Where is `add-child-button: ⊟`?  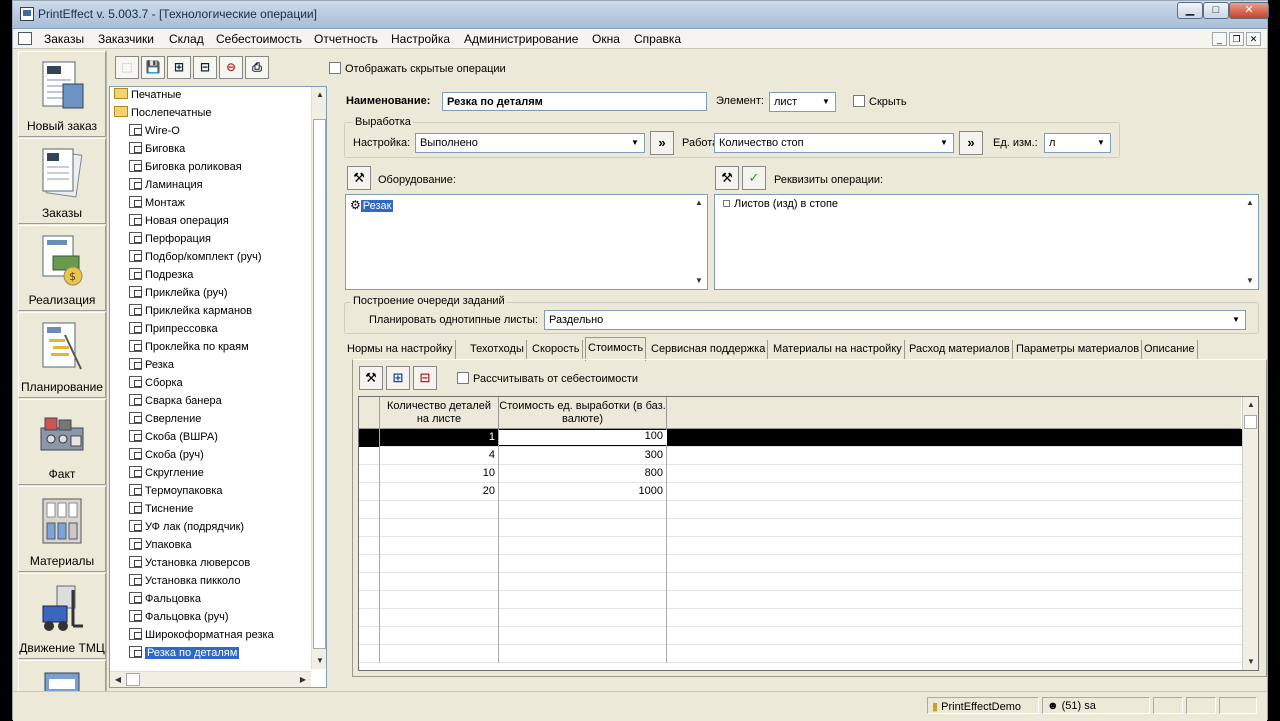 add-child-button: ⊟ is located at coordinates (205, 67).